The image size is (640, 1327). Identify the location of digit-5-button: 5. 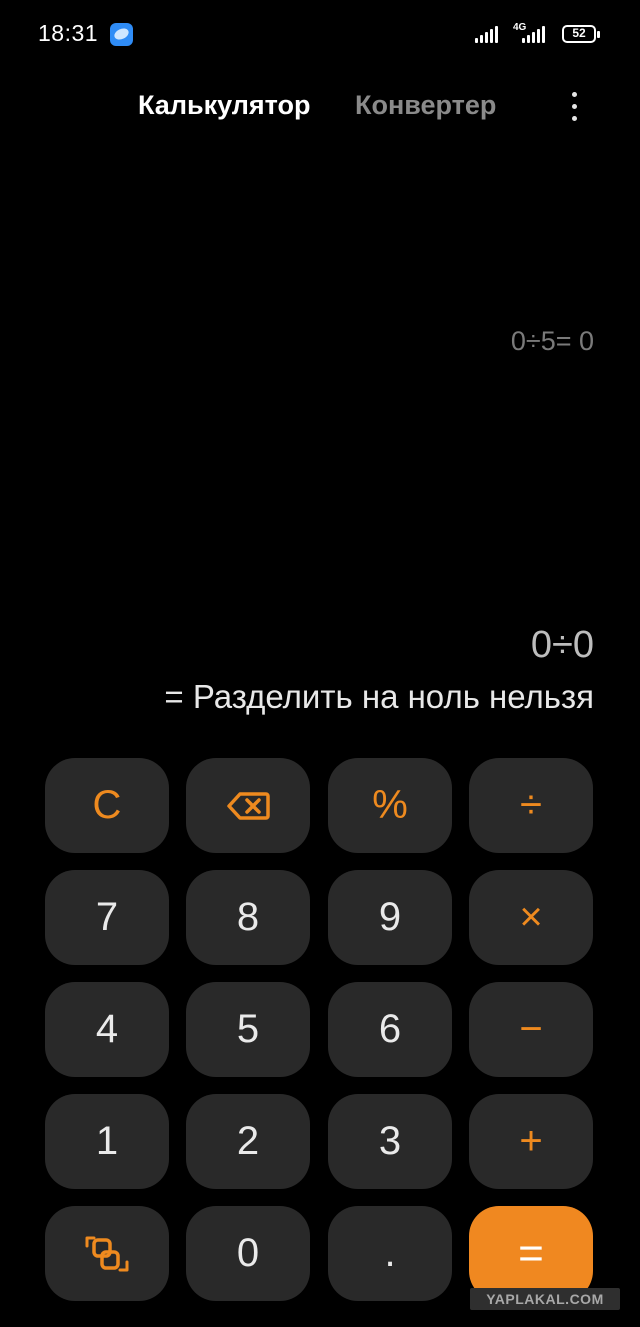
(248, 1029).